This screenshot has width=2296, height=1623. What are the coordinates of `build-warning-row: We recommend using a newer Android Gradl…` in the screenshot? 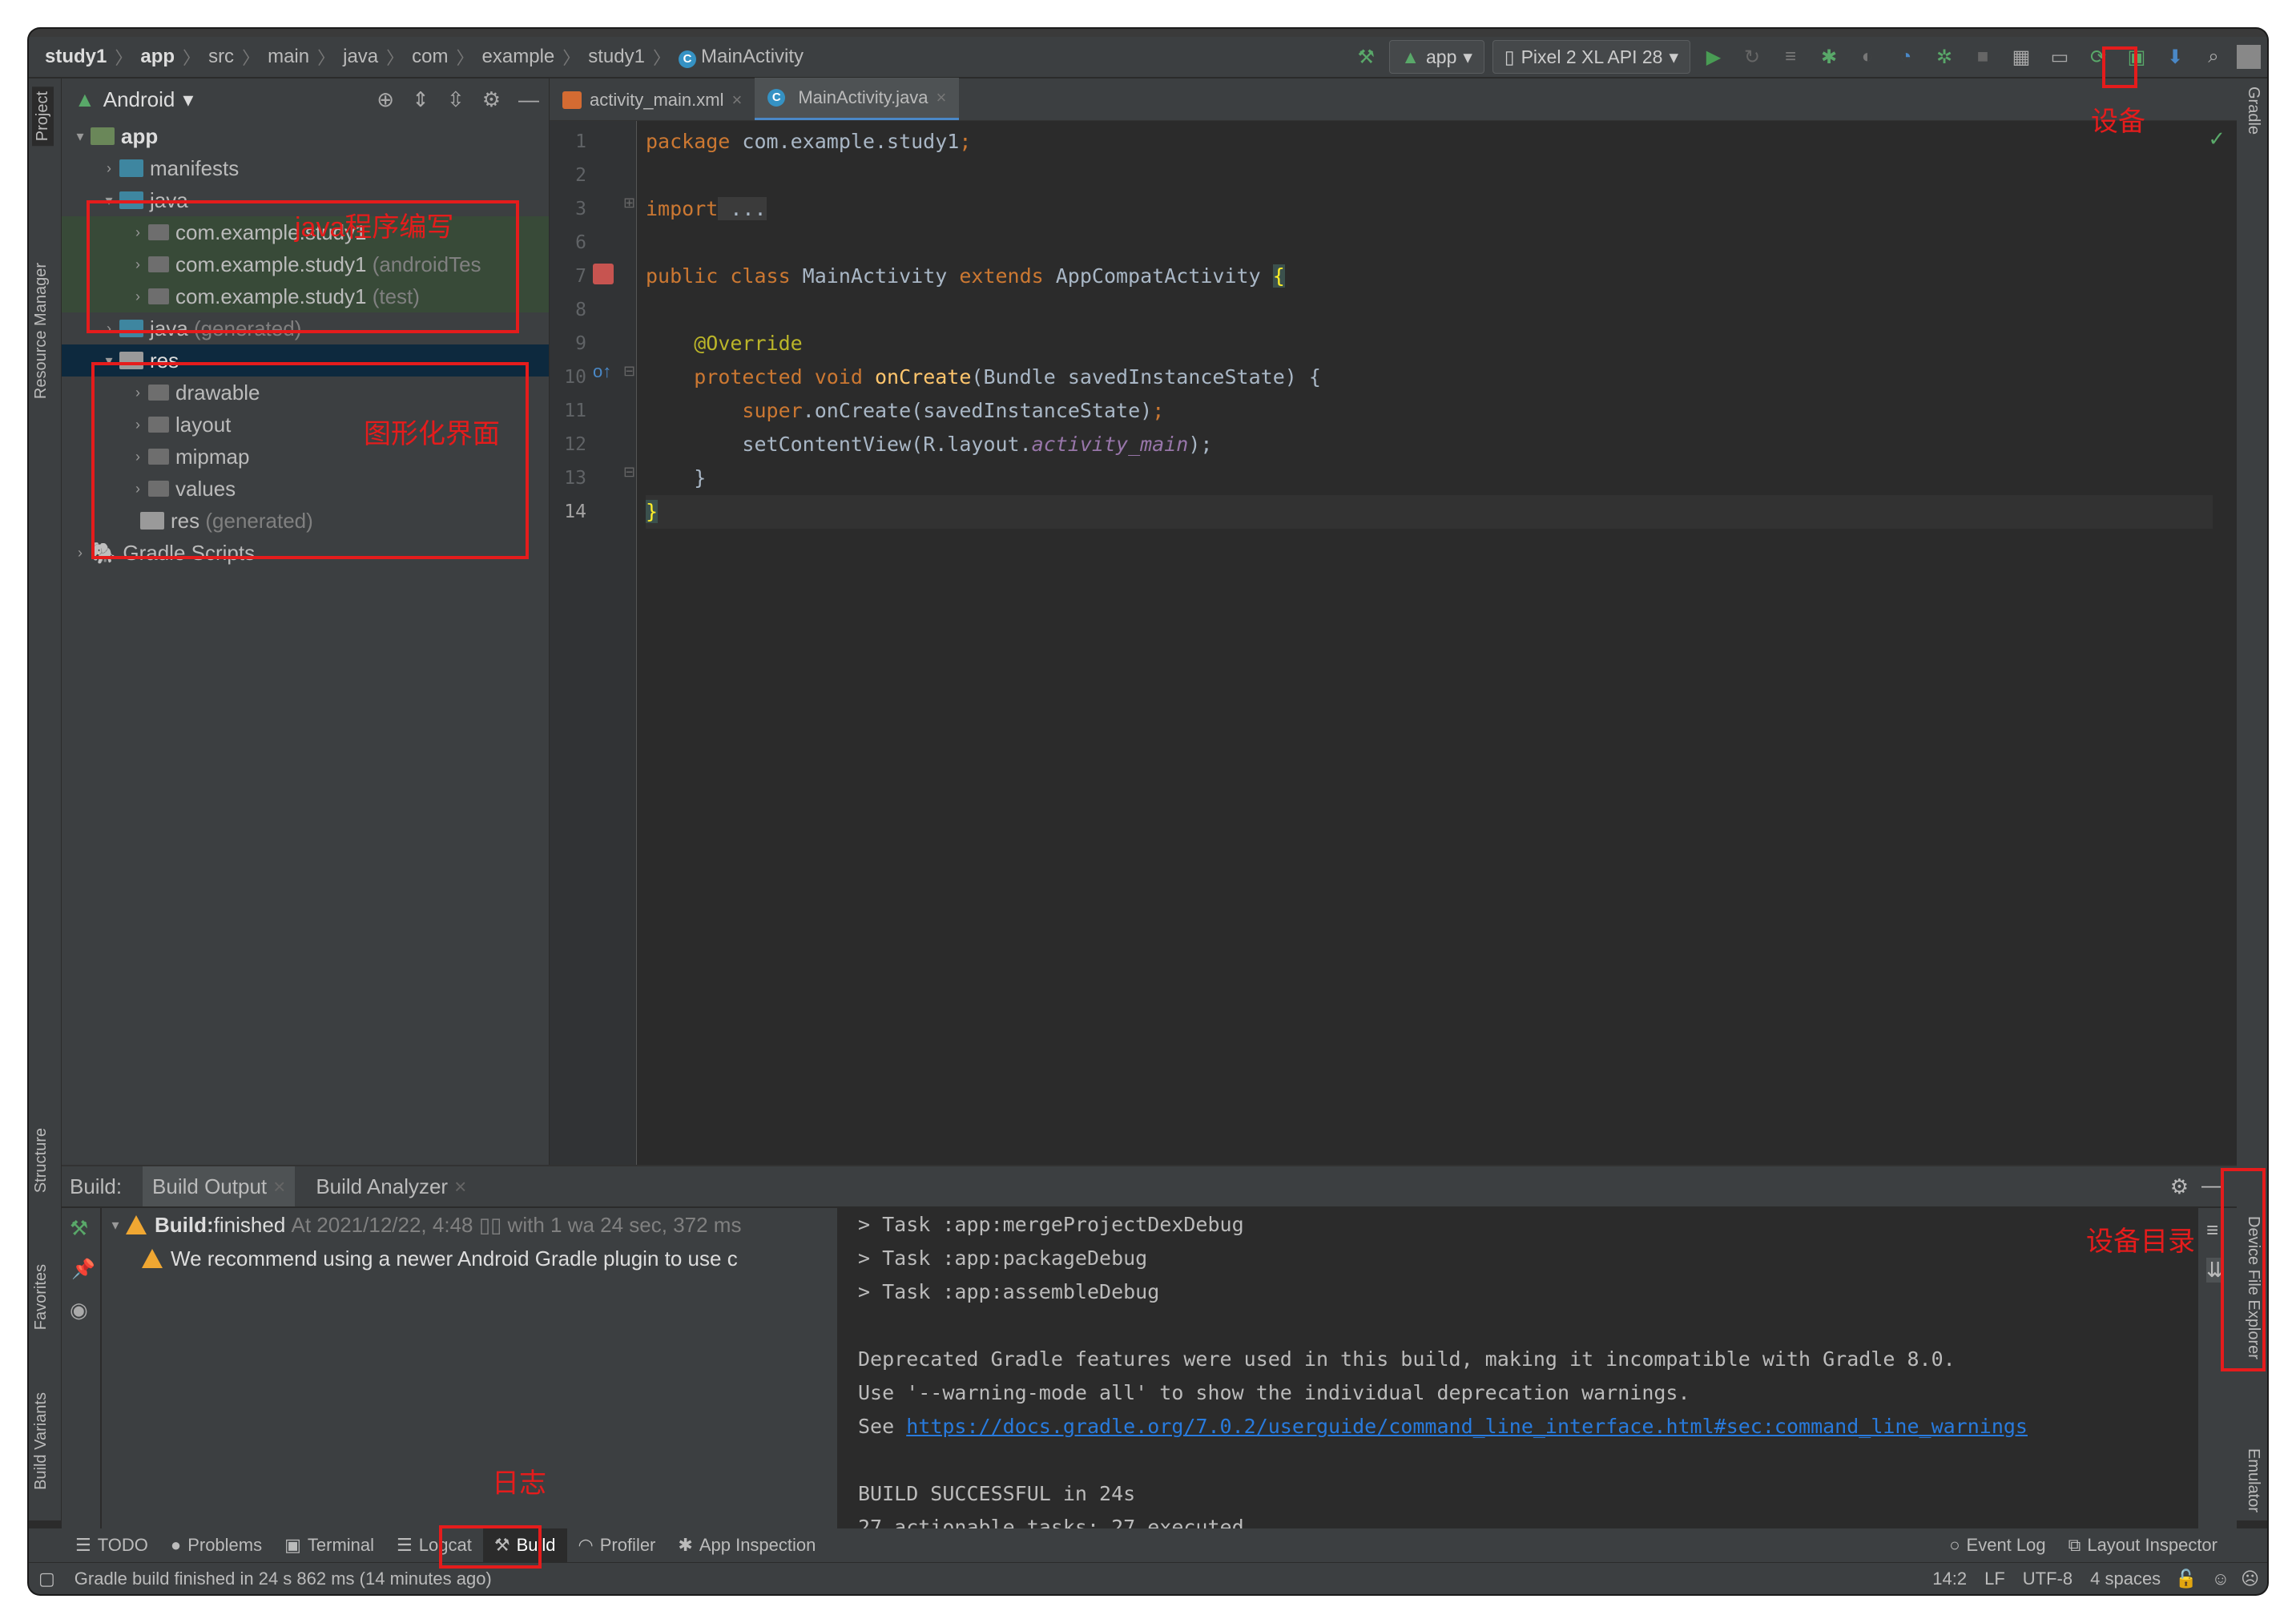 It's located at (469, 1258).